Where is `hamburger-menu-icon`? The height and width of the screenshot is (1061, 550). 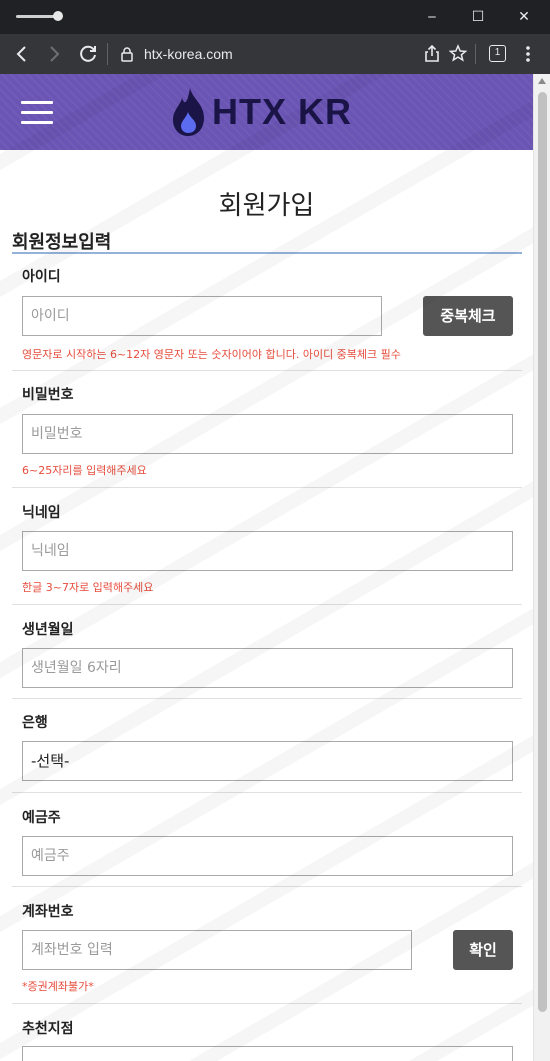 hamburger-menu-icon is located at coordinates (37, 113).